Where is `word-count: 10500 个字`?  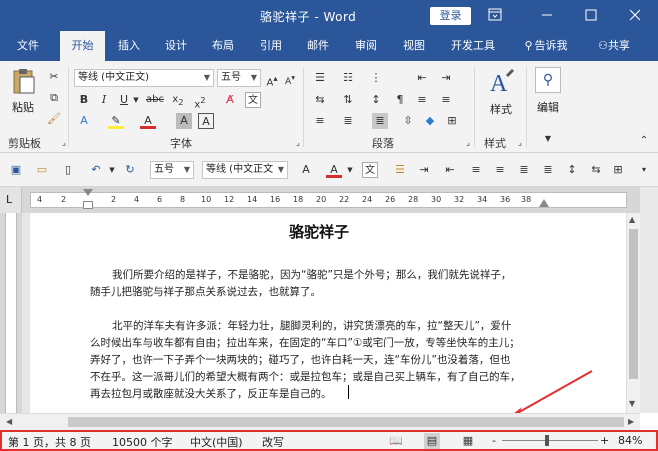
word-count: 10500 个字 is located at coordinates (142, 442).